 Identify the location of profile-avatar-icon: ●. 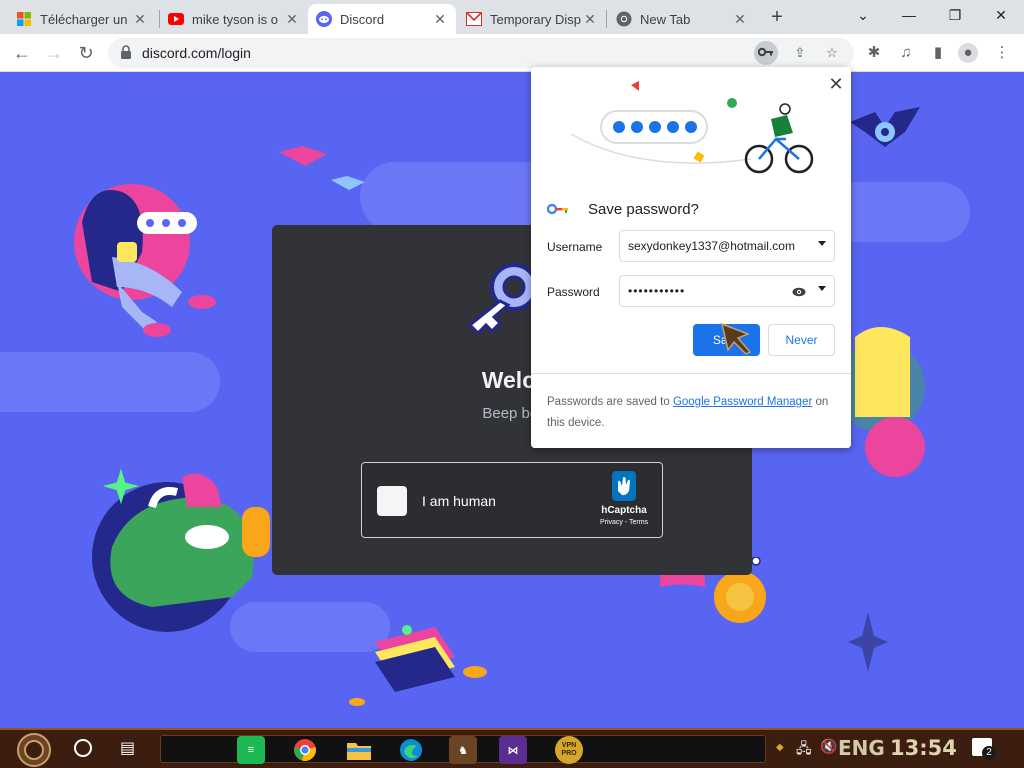
(968, 53).